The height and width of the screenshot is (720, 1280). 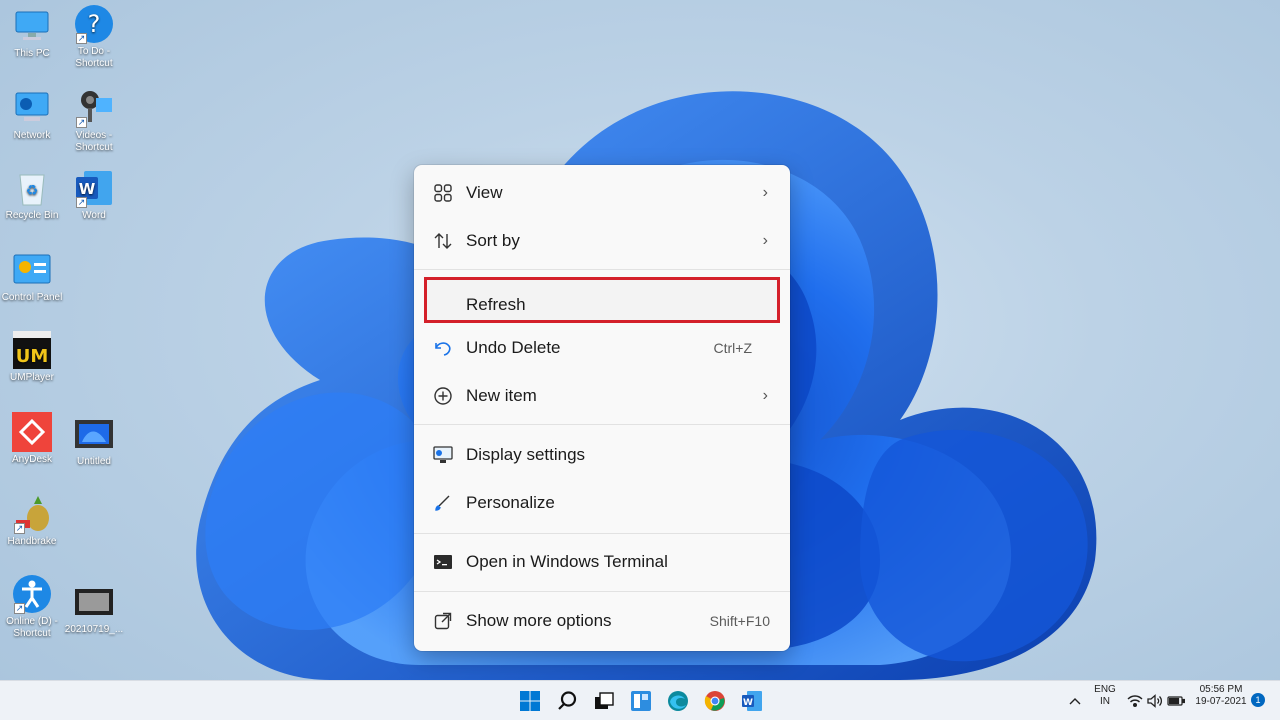 What do you see at coordinates (484, 192) in the screenshot?
I see `menu-item-label: View` at bounding box center [484, 192].